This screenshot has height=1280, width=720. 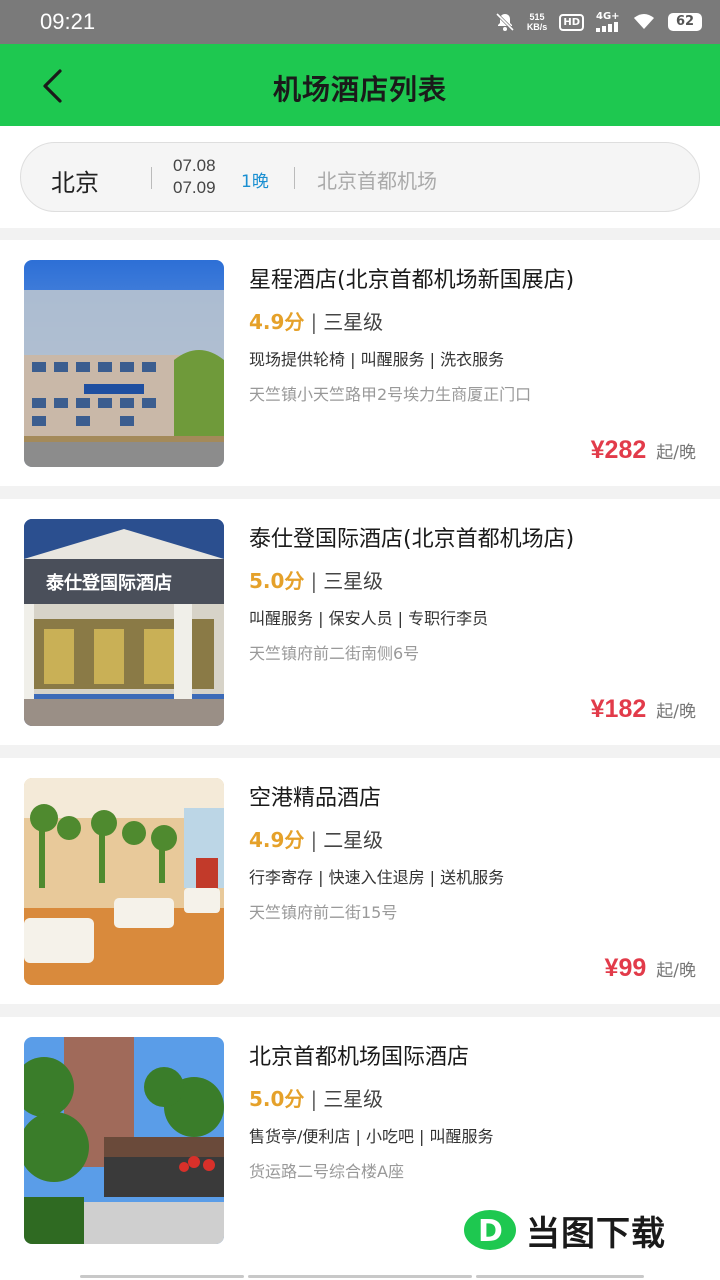 What do you see at coordinates (377, 359) in the screenshot?
I see `hotel-facilities: 现场提供轮椅 | 叫醒服务 | 洗衣服务` at bounding box center [377, 359].